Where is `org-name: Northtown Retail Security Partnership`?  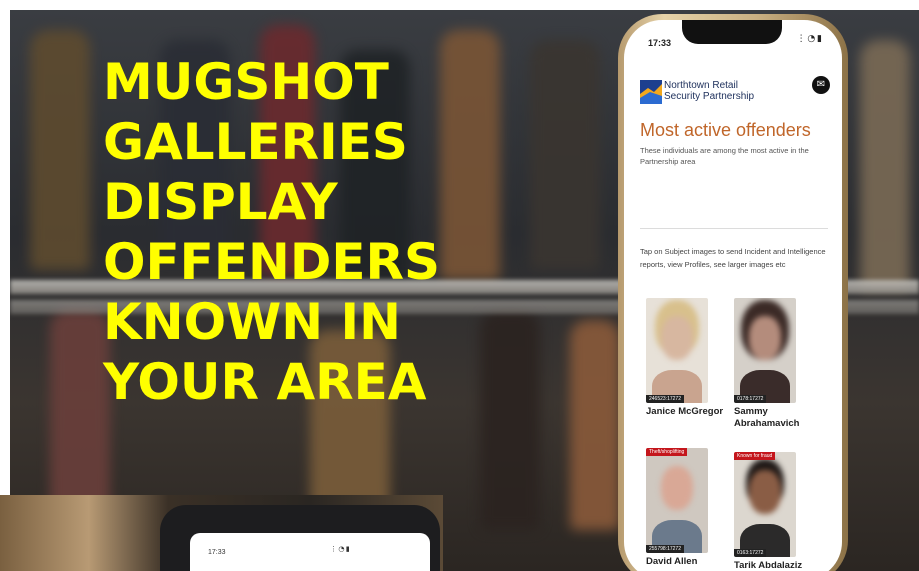
org-name: Northtown Retail Security Partnership is located at coordinates (709, 91).